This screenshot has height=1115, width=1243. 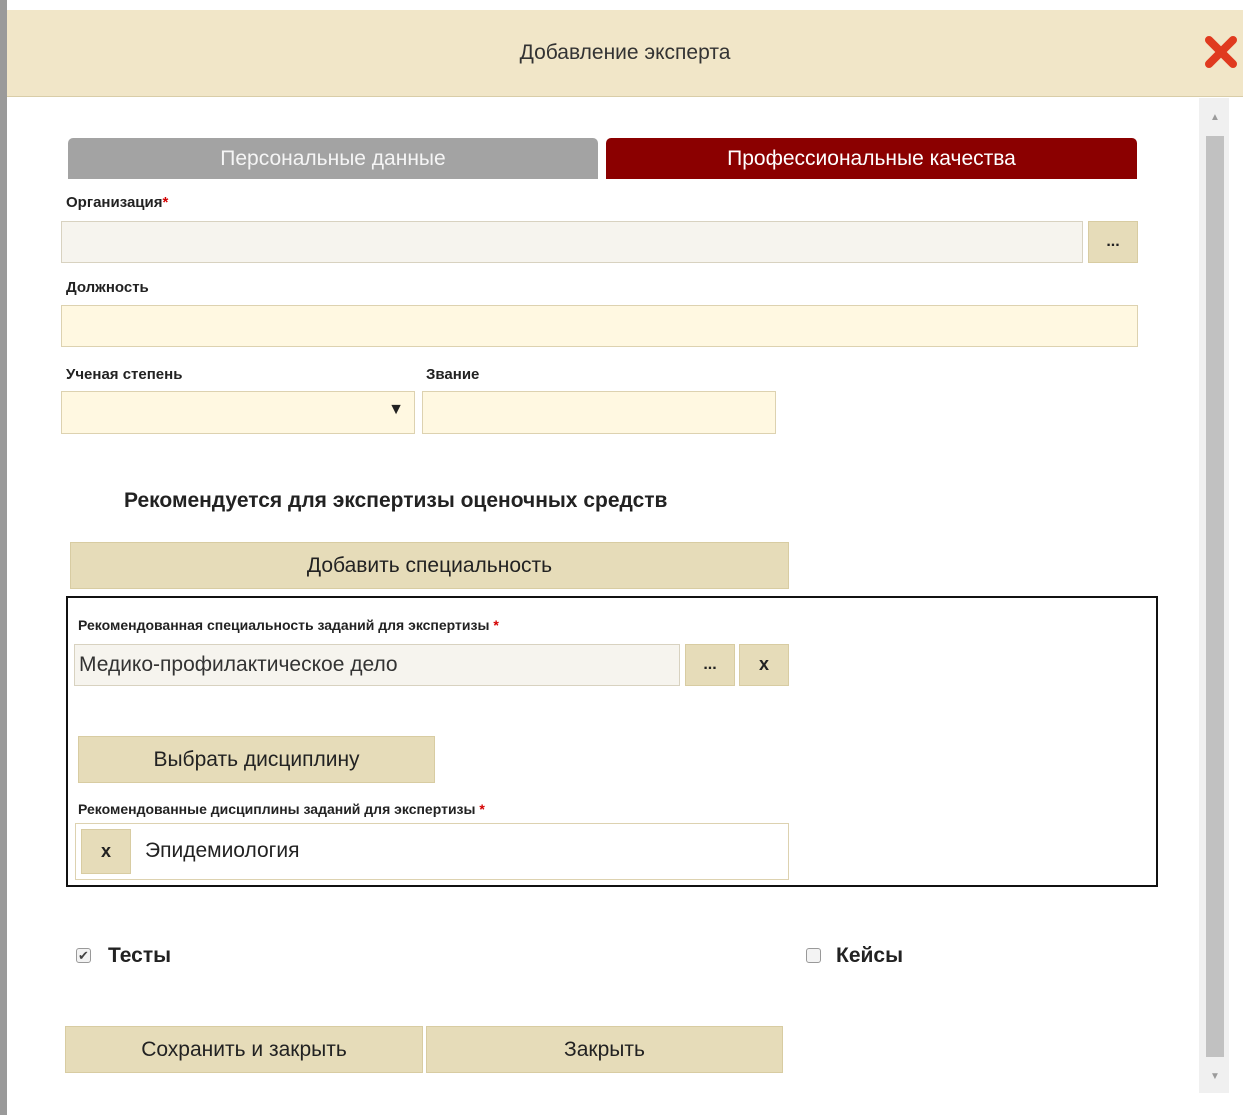 What do you see at coordinates (572, 242) in the screenshot?
I see `organization-input` at bounding box center [572, 242].